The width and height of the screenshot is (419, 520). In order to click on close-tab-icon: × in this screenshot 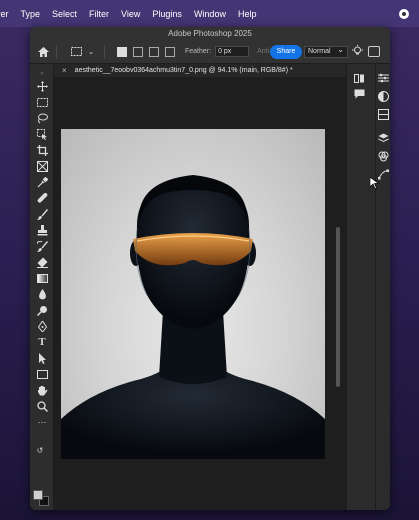, I will do `click(64, 70)`.